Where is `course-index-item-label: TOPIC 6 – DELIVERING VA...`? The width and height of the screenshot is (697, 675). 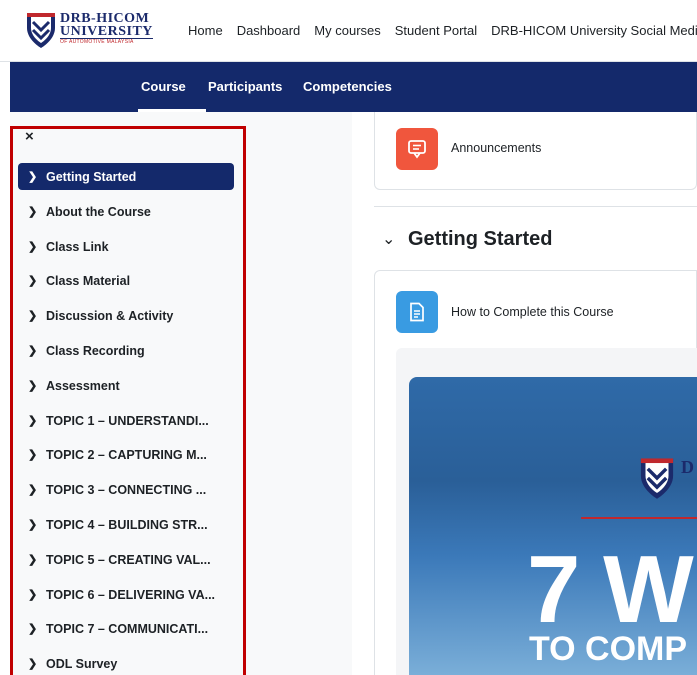 course-index-item-label: TOPIC 6 – DELIVERING VA... is located at coordinates (131, 594).